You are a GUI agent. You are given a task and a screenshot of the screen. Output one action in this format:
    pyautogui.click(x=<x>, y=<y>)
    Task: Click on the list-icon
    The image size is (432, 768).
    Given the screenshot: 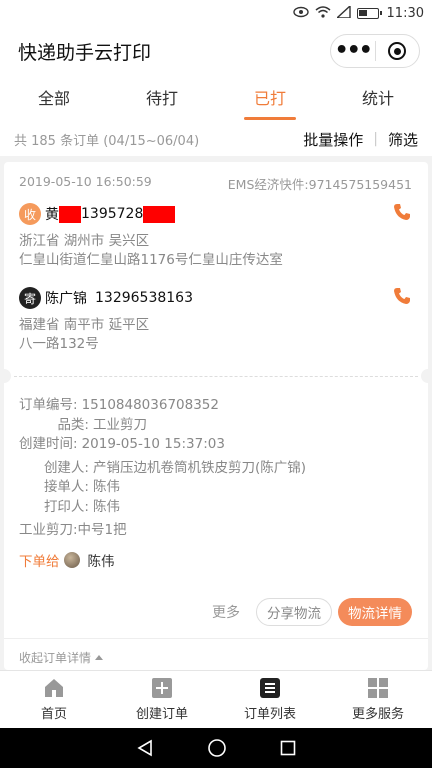 What is the action you would take?
    pyautogui.click(x=270, y=688)
    